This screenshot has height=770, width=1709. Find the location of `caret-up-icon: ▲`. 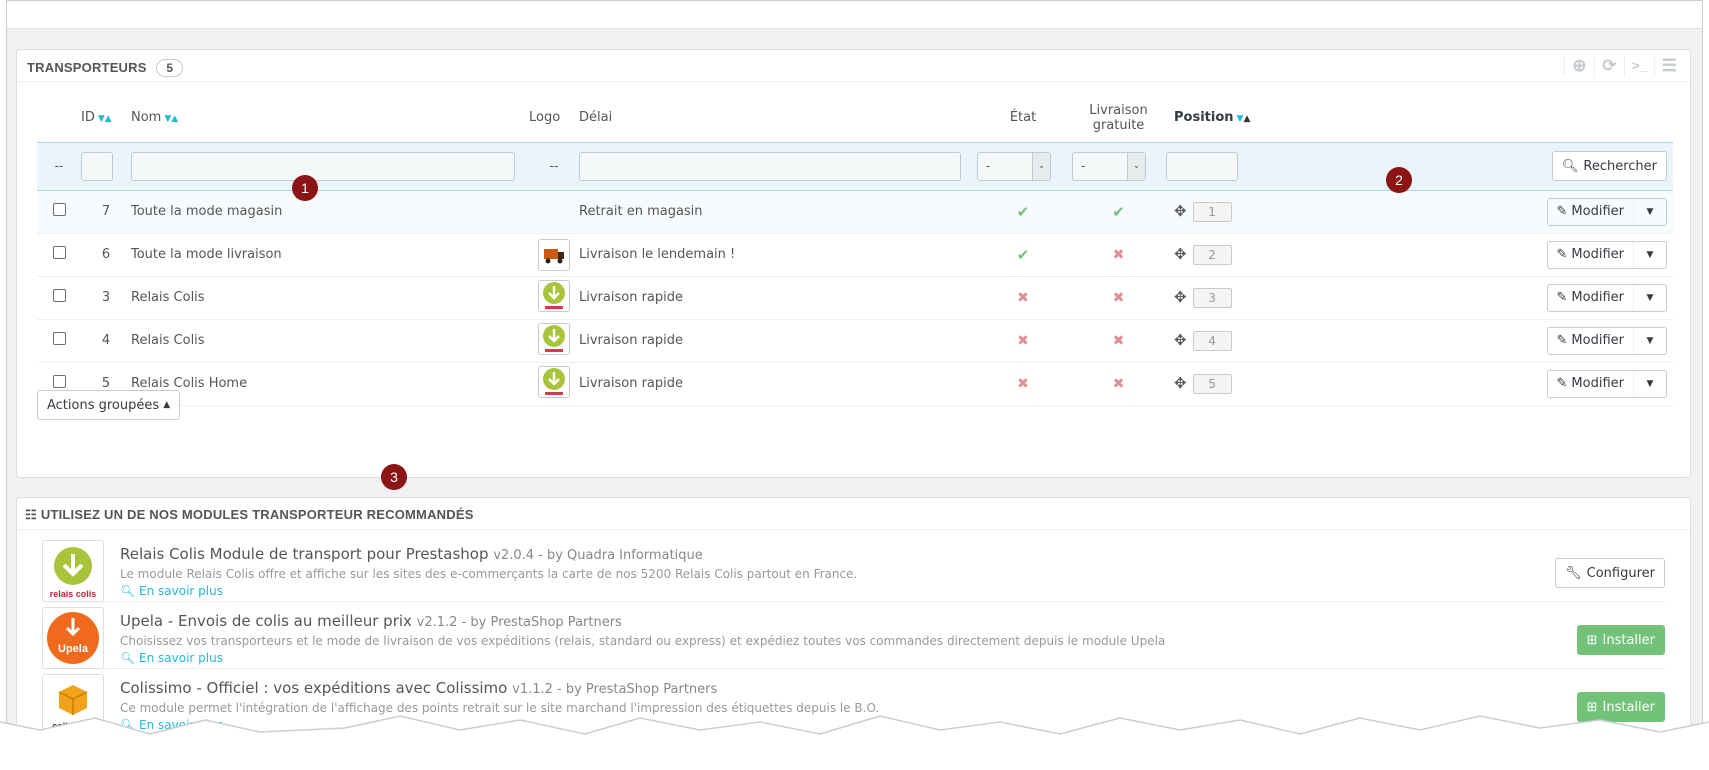

caret-up-icon: ▲ is located at coordinates (167, 405).